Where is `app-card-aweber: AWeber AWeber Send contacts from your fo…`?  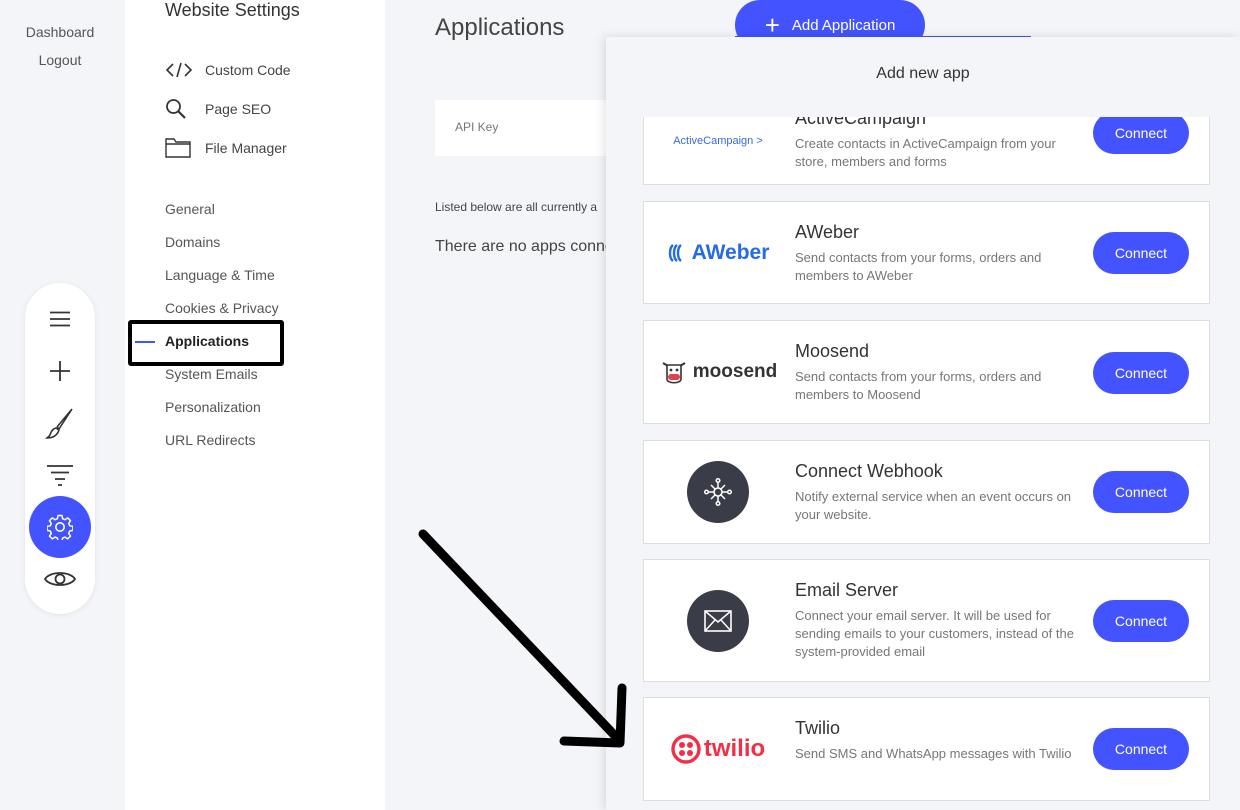 app-card-aweber: AWeber AWeber Send contacts from your fo… is located at coordinates (926, 252).